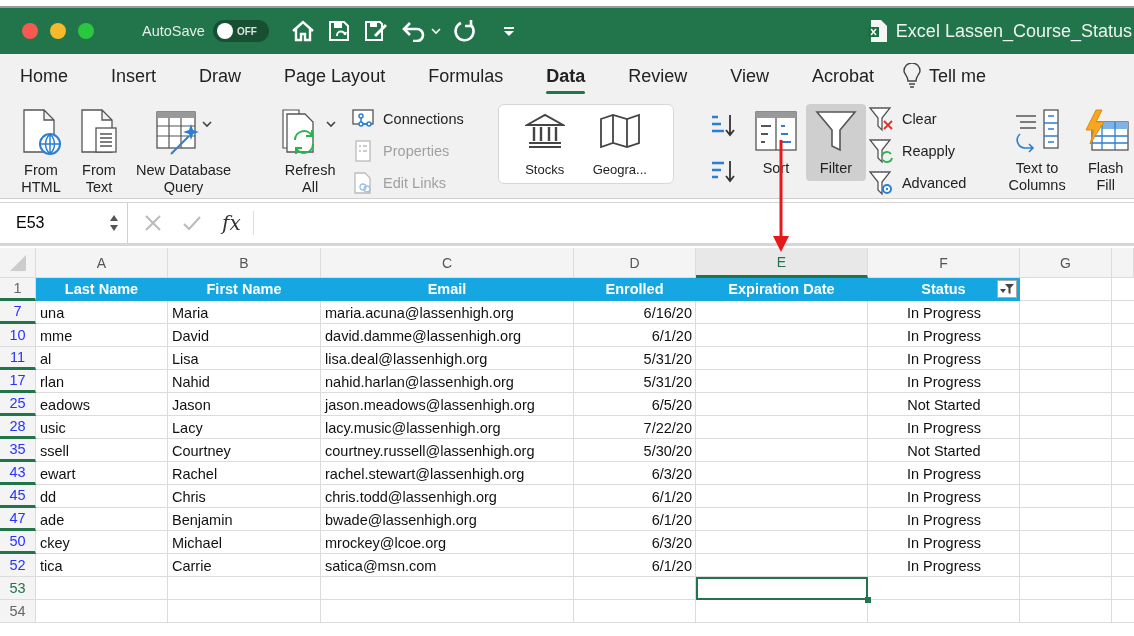  Describe the element at coordinates (635, 263) in the screenshot. I see `column-header: D` at that location.